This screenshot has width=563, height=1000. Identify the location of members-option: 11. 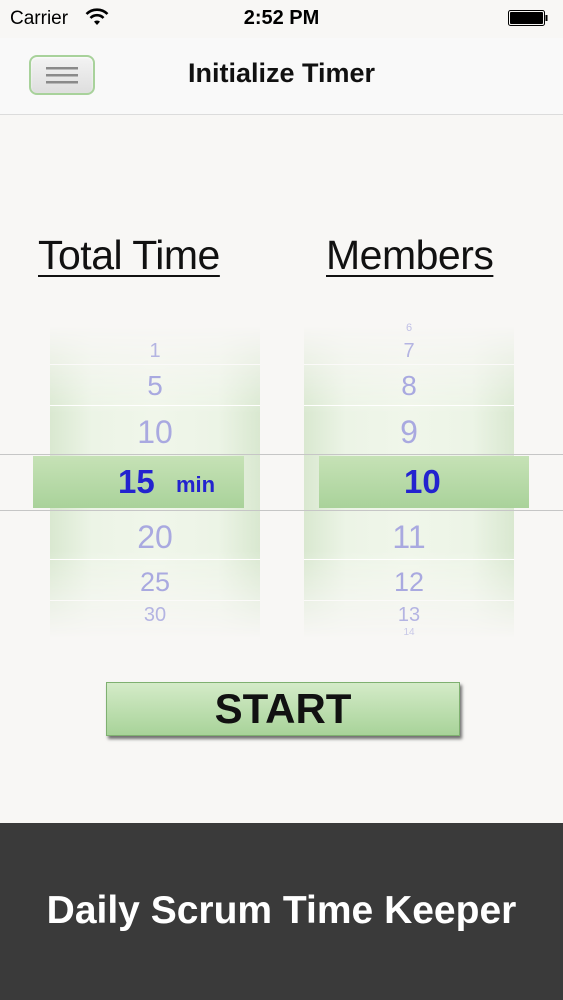
(409, 537).